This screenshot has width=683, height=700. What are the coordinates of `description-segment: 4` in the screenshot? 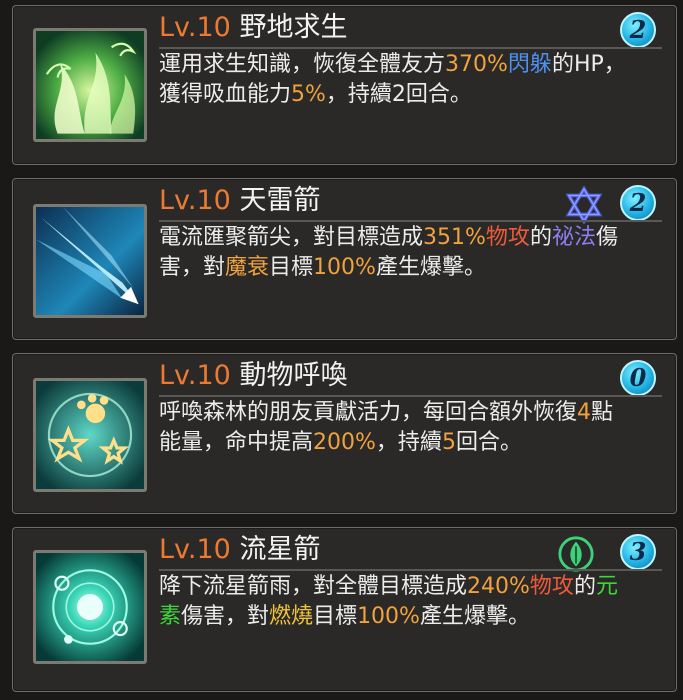 It's located at (584, 412).